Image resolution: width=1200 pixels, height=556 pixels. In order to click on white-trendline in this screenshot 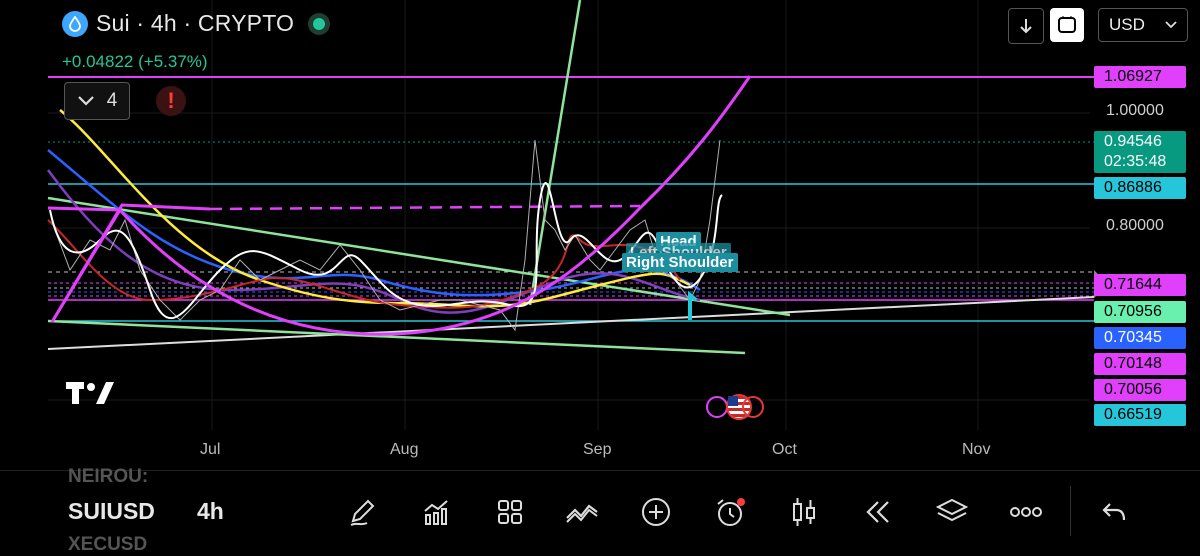, I will do `click(571, 323)`.